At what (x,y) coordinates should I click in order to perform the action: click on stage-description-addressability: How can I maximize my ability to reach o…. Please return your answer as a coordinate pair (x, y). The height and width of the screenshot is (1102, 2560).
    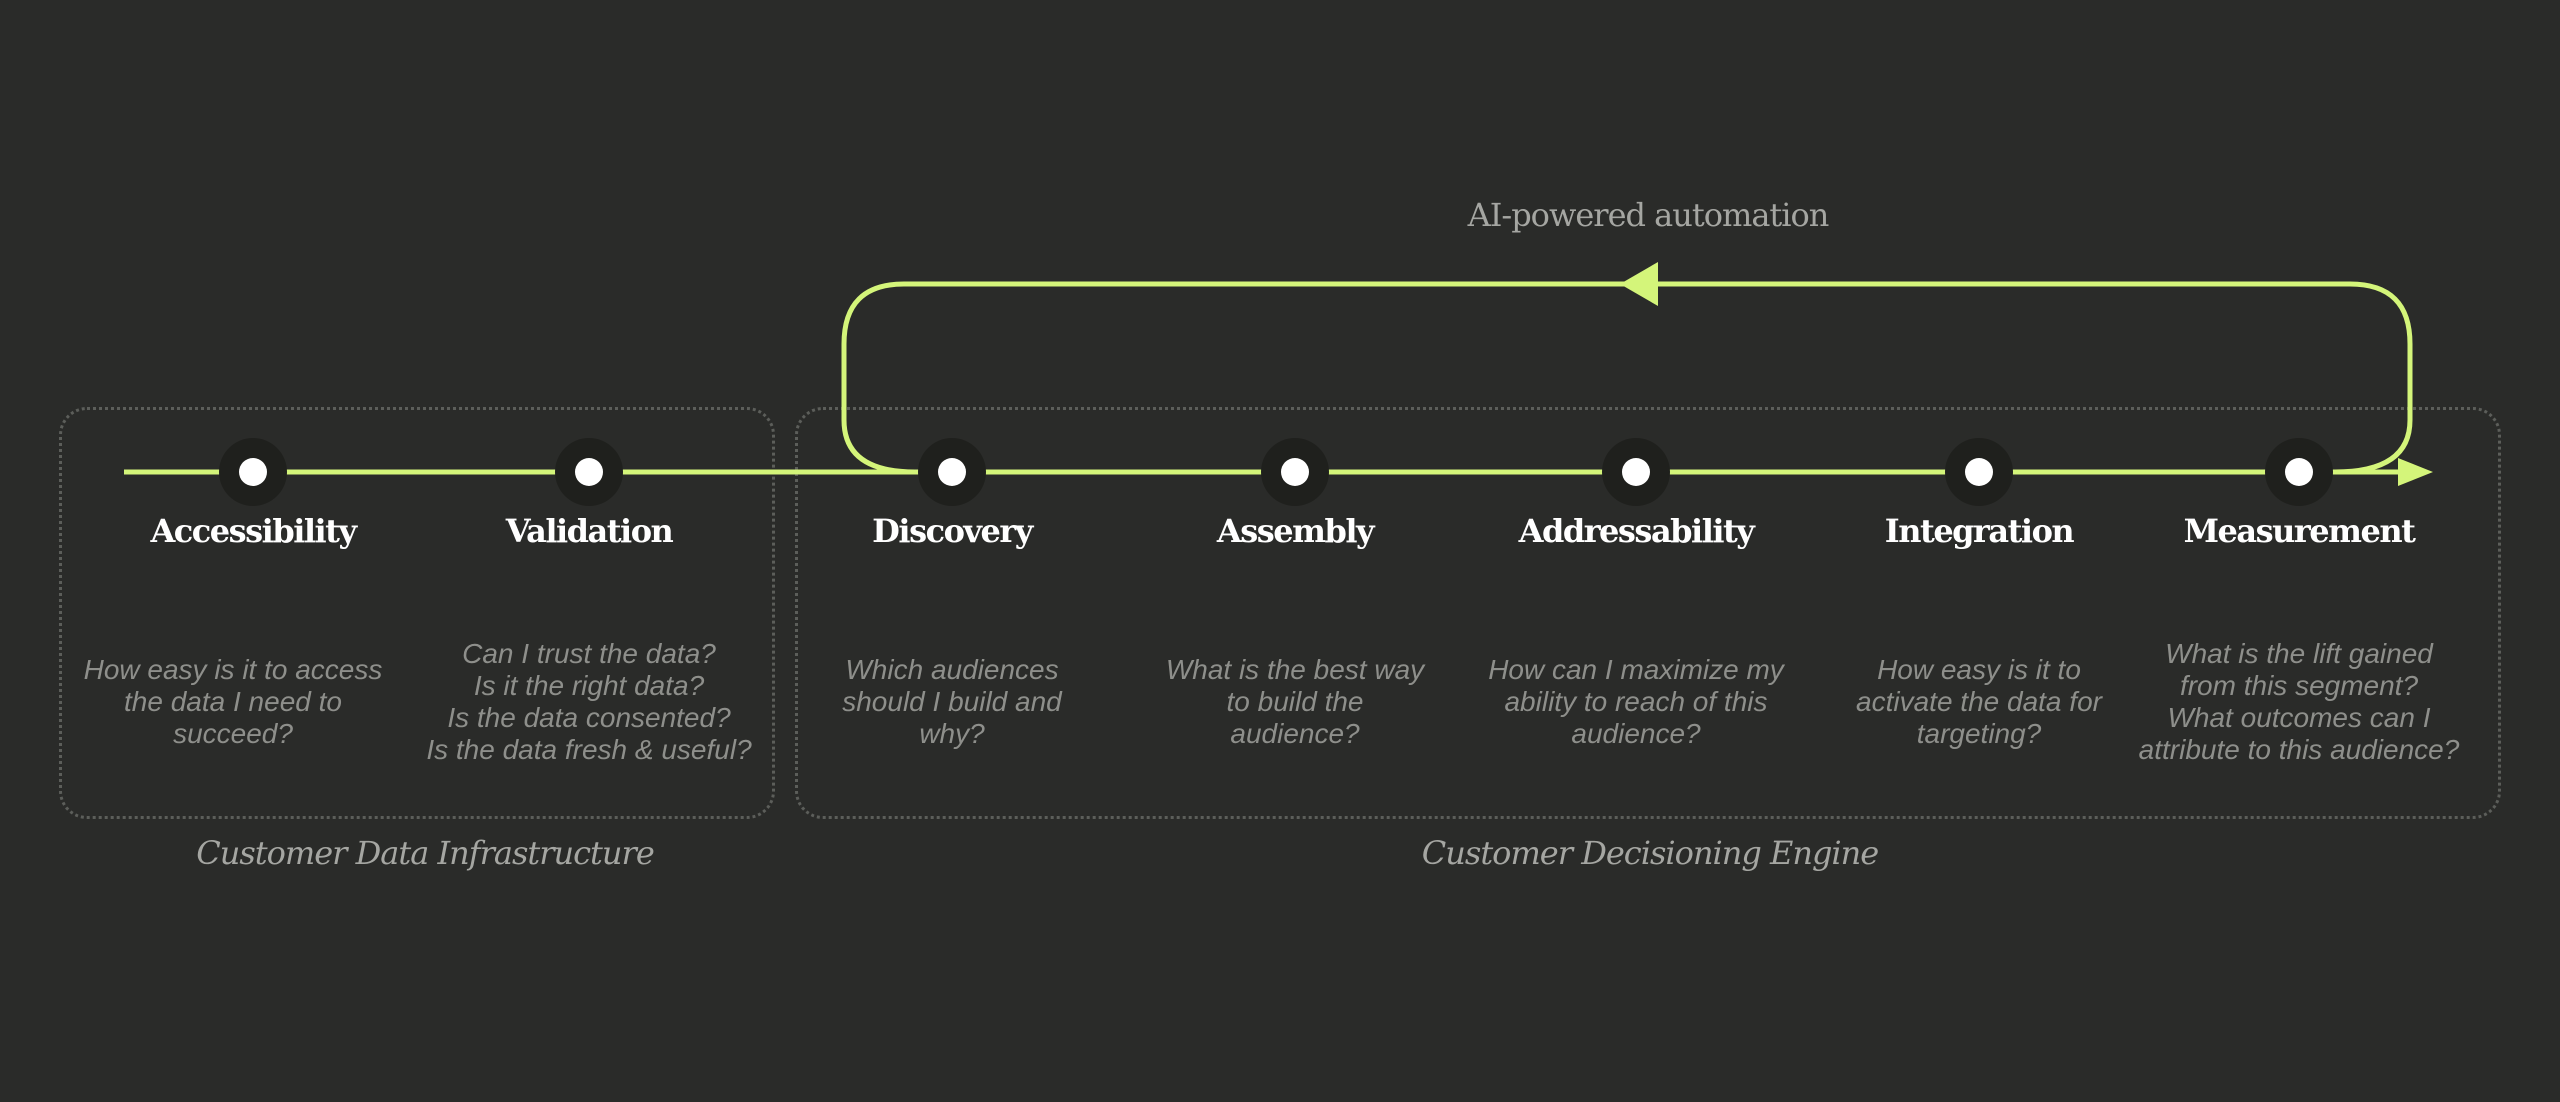
    Looking at the image, I should click on (1636, 701).